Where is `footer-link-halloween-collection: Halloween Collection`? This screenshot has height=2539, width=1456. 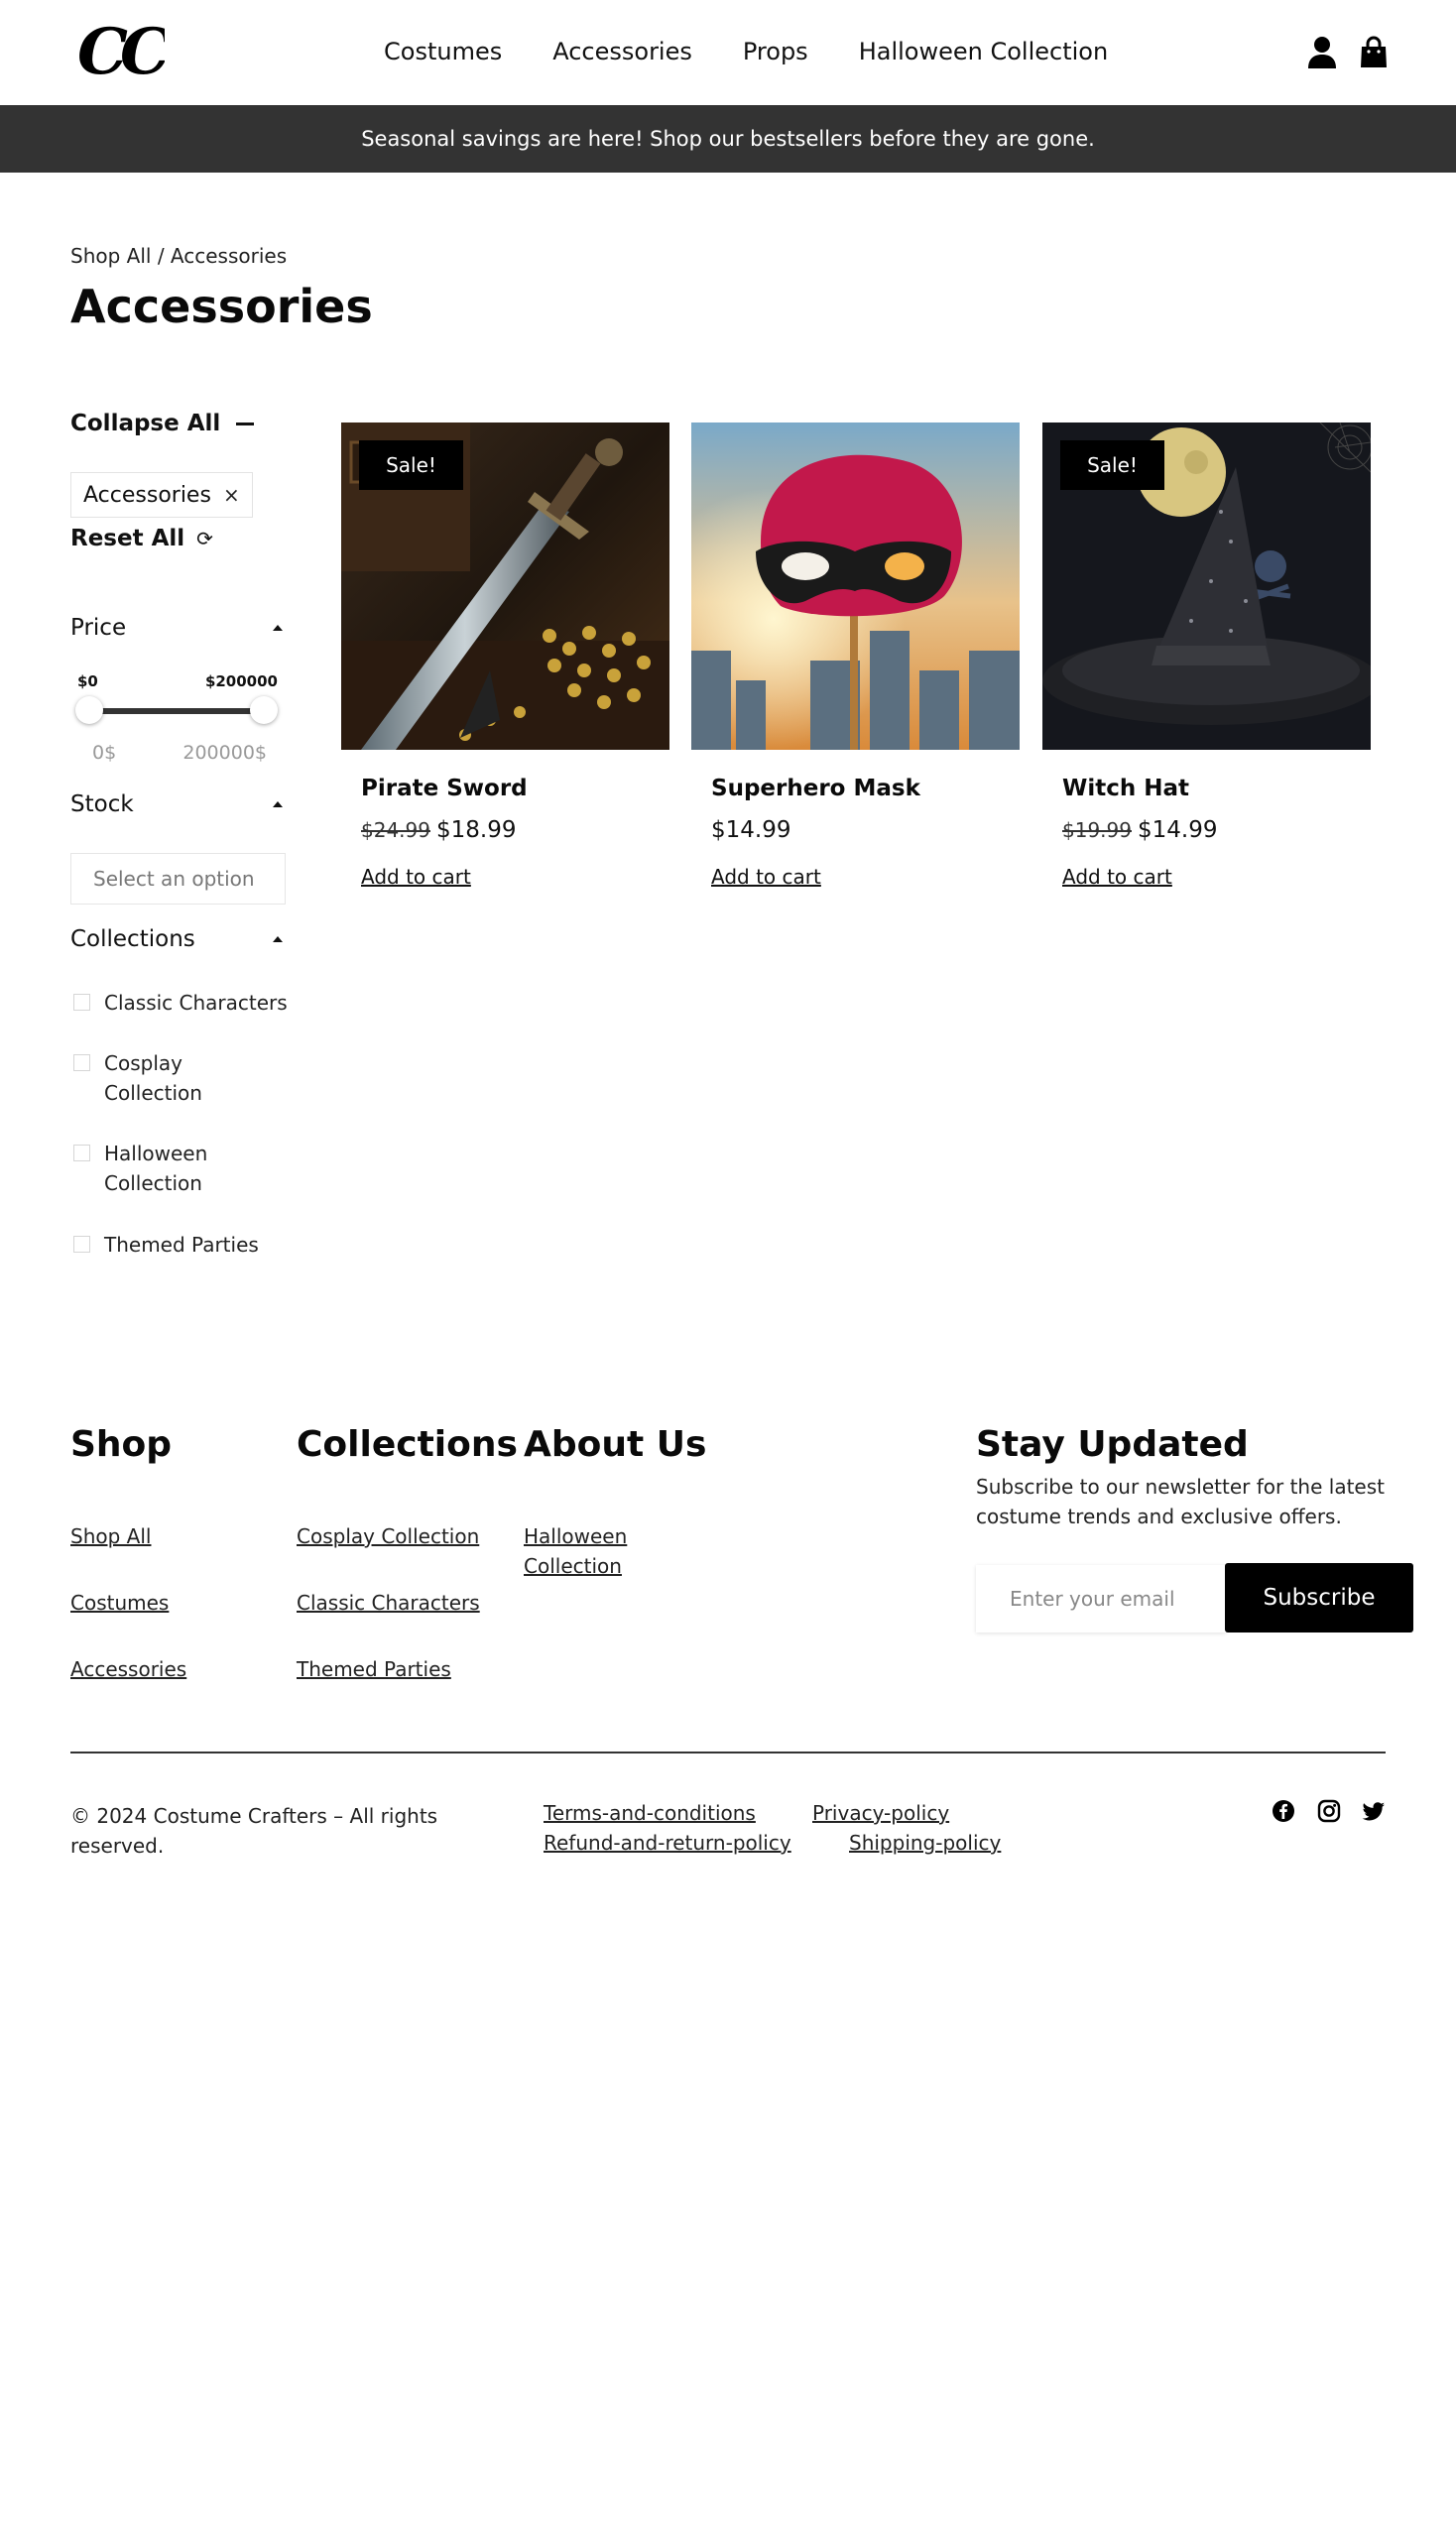 footer-link-halloween-collection: Halloween Collection is located at coordinates (588, 1551).